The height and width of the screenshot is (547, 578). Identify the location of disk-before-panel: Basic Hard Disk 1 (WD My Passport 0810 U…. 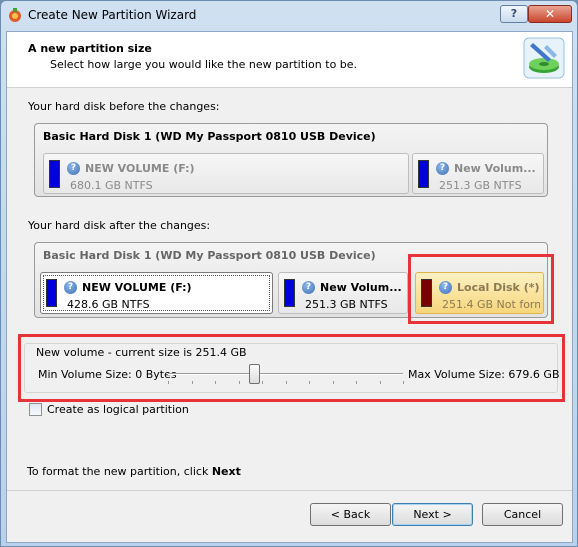
(291, 160).